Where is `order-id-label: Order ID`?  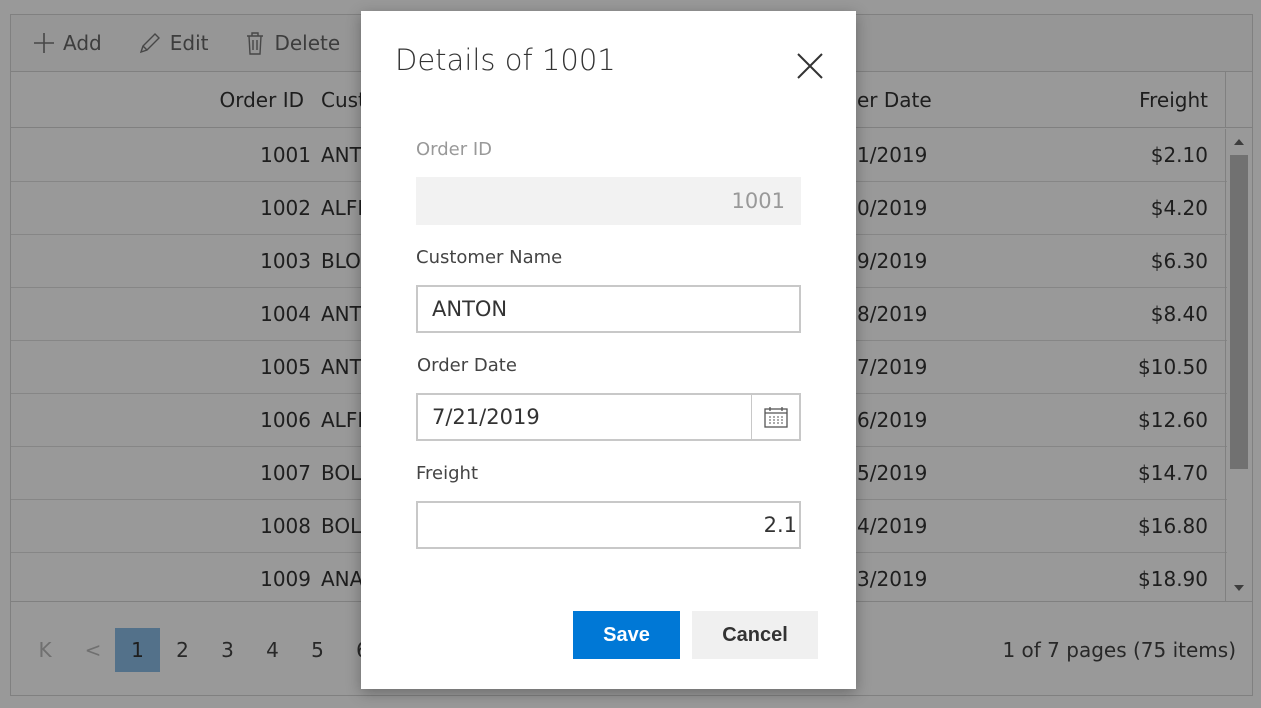
order-id-label: Order ID is located at coordinates (454, 149).